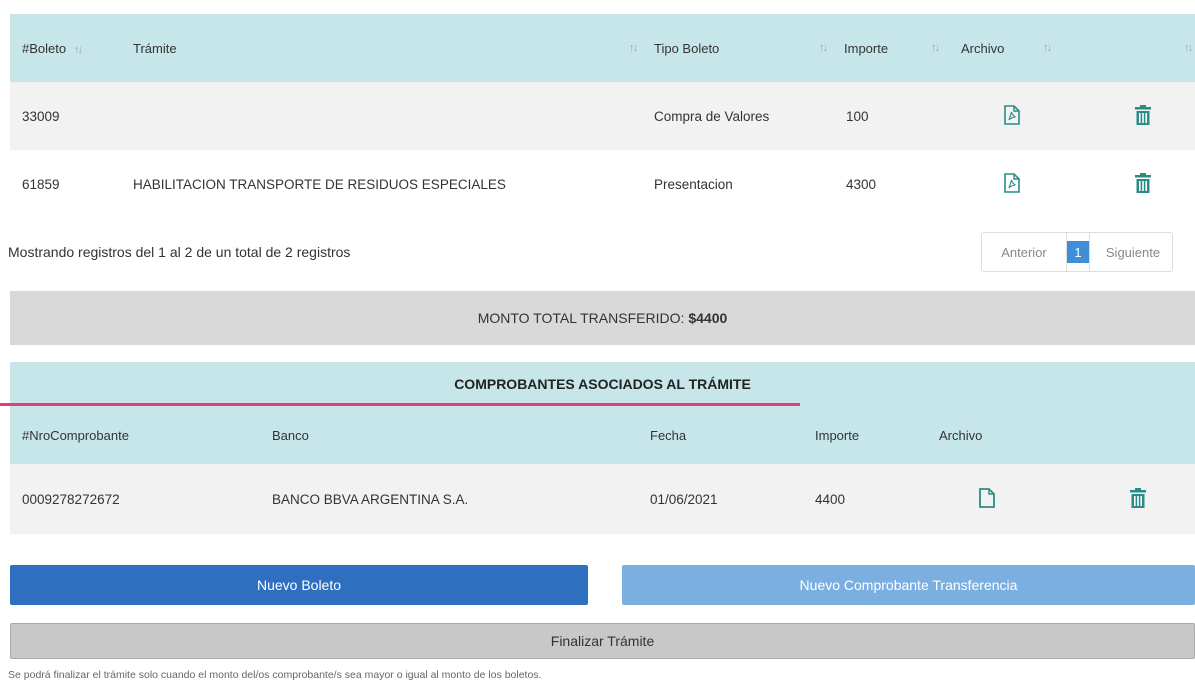 This screenshot has height=687, width=1195. What do you see at coordinates (868, 499) in the screenshot?
I see `importe-cell: 4400` at bounding box center [868, 499].